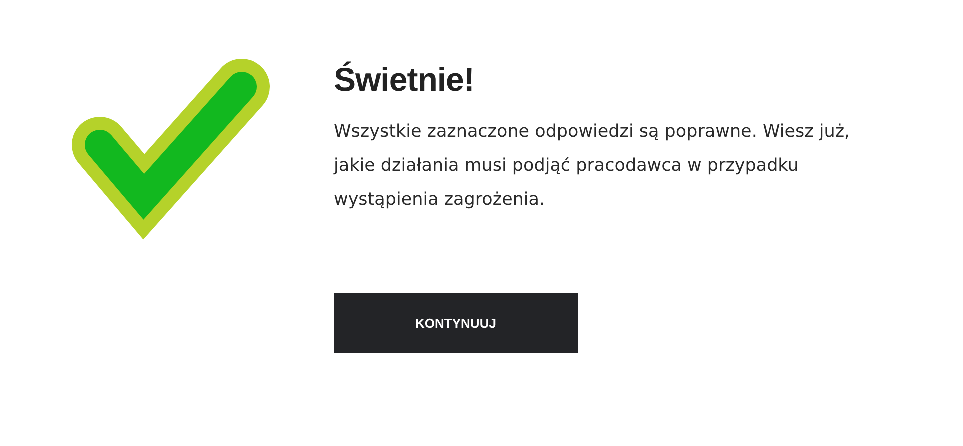 Image resolution: width=963 pixels, height=446 pixels. What do you see at coordinates (405, 80) in the screenshot?
I see `title: Świetnie!` at bounding box center [405, 80].